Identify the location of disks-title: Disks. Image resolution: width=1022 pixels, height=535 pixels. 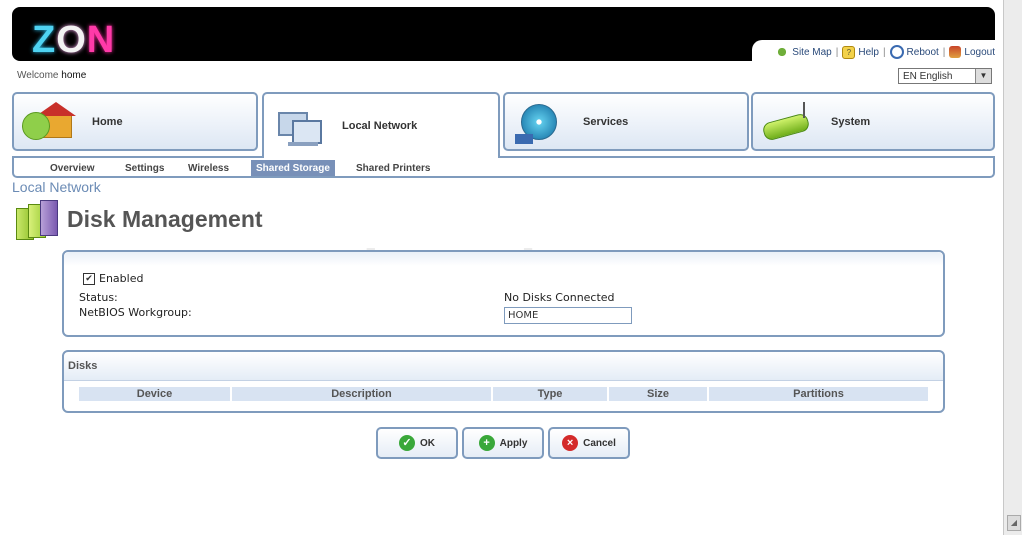
(83, 366).